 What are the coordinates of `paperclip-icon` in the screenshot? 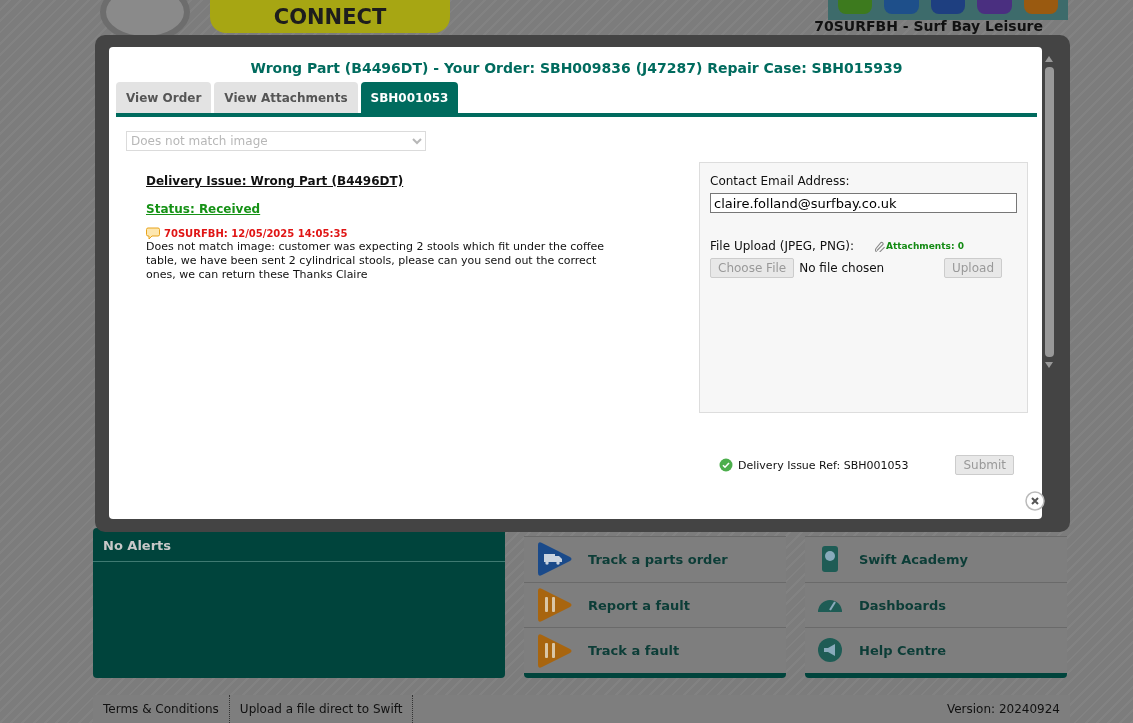 It's located at (879, 246).